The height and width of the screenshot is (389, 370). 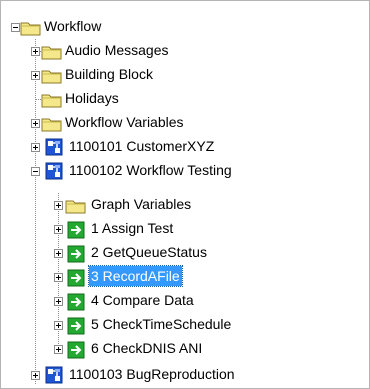 What do you see at coordinates (185, 277) in the screenshot?
I see `tree-node-recordafile: 3 RecordAFile` at bounding box center [185, 277].